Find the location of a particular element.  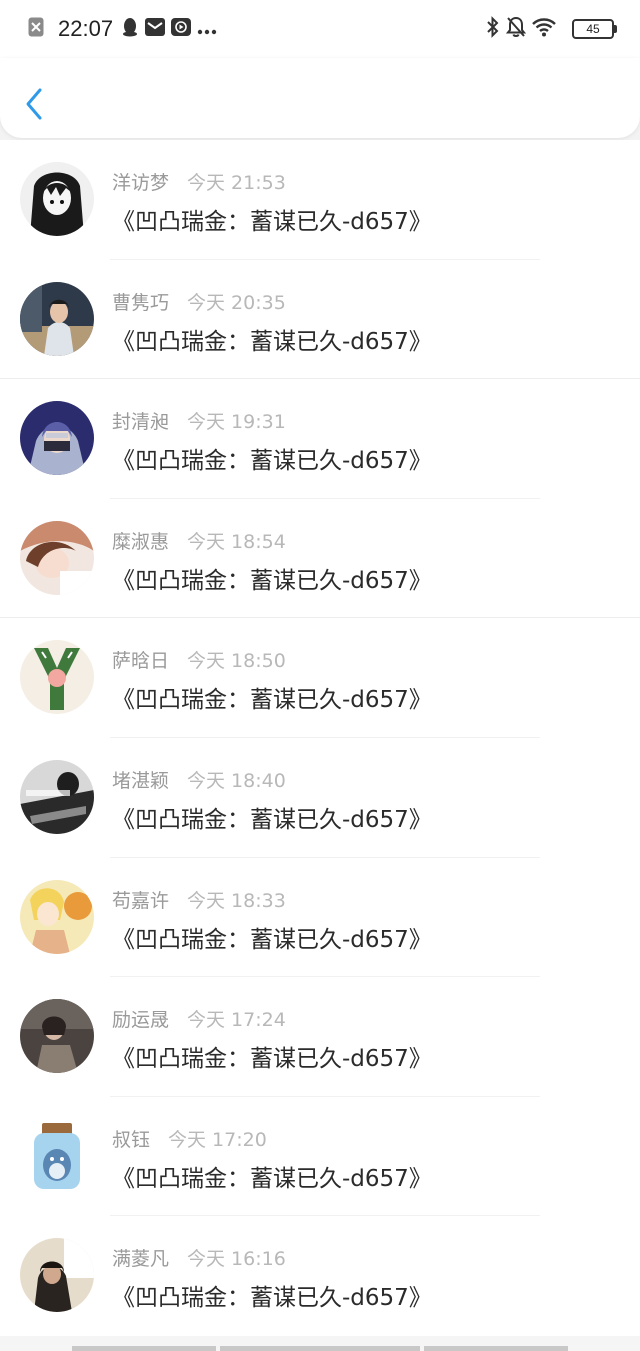

sender-name: 糜淑惠 is located at coordinates (141, 541).